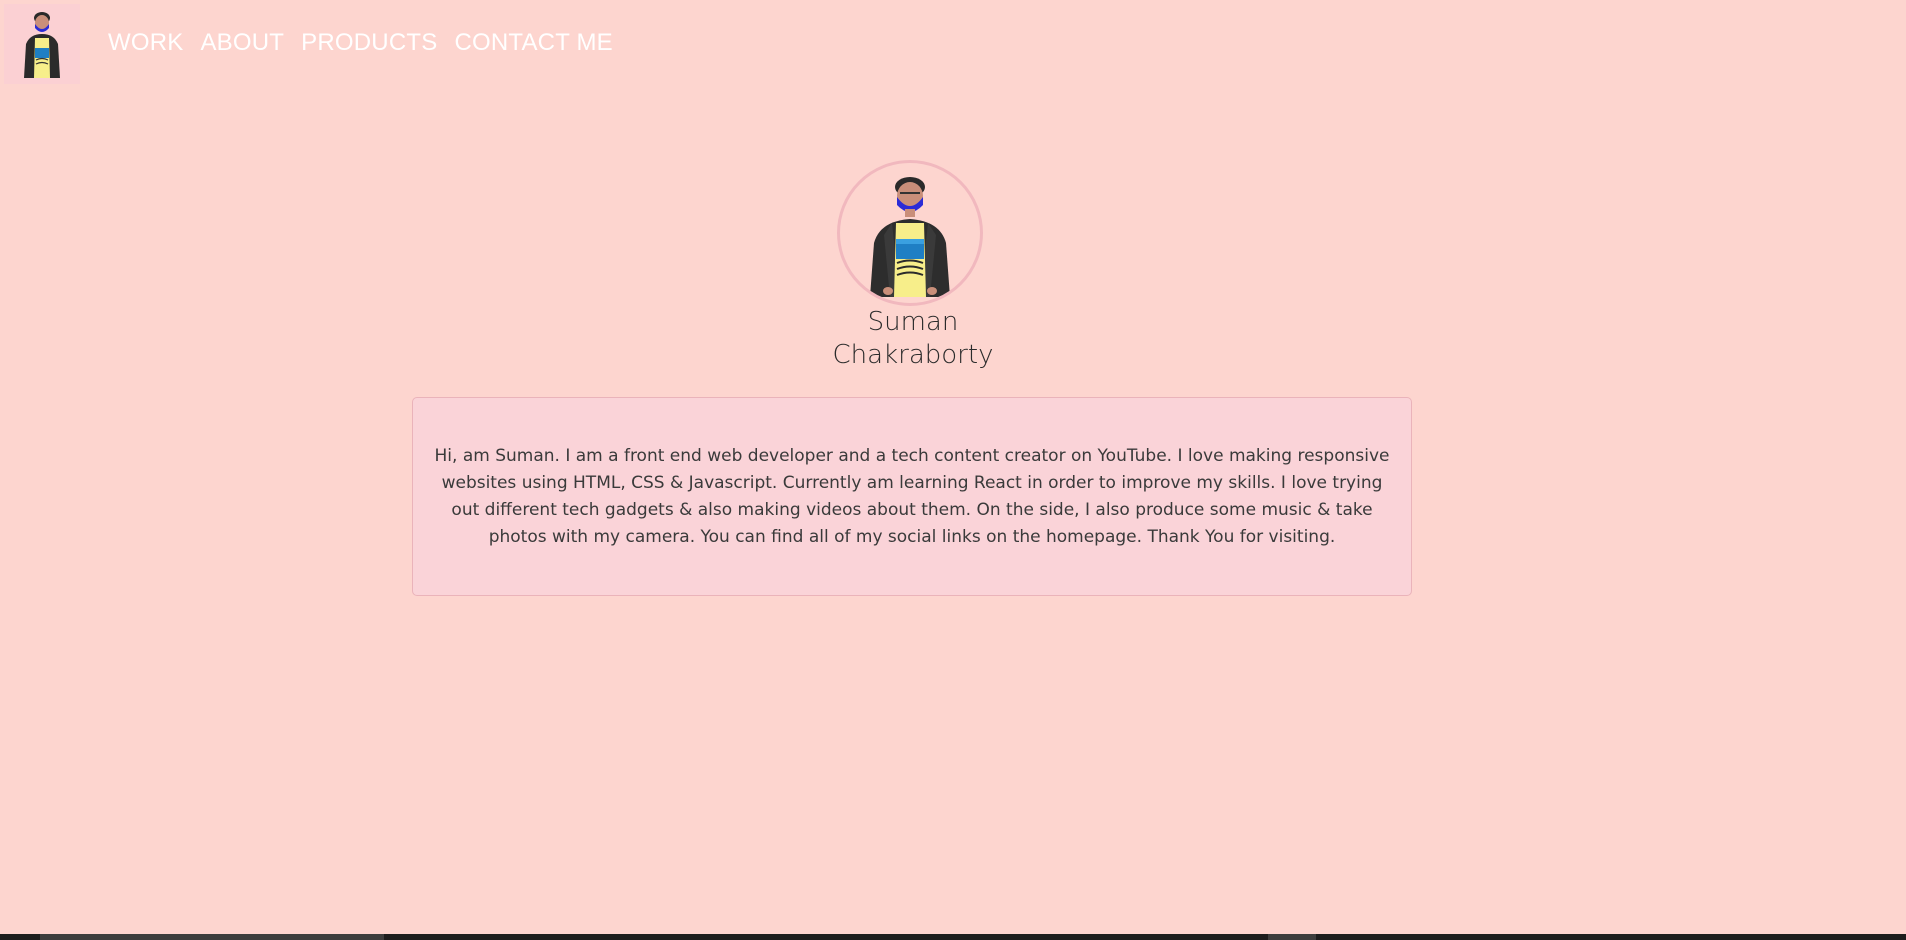 The width and height of the screenshot is (1906, 940). I want to click on nav-link-about: ABOUT, so click(242, 43).